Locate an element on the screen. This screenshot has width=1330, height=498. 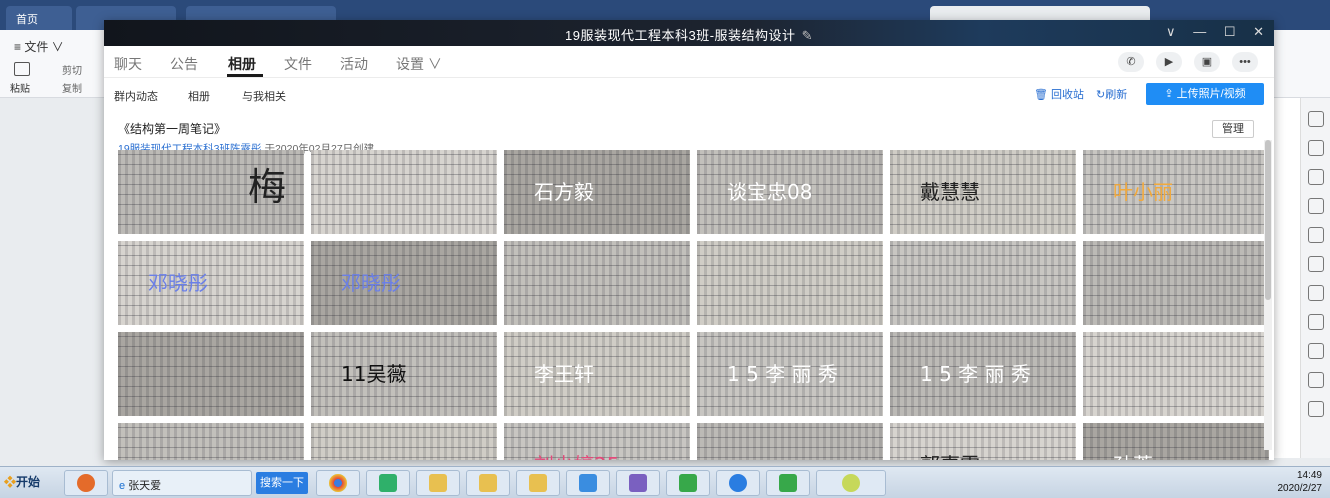
copy-button: 复制 is located at coordinates (72, 87).